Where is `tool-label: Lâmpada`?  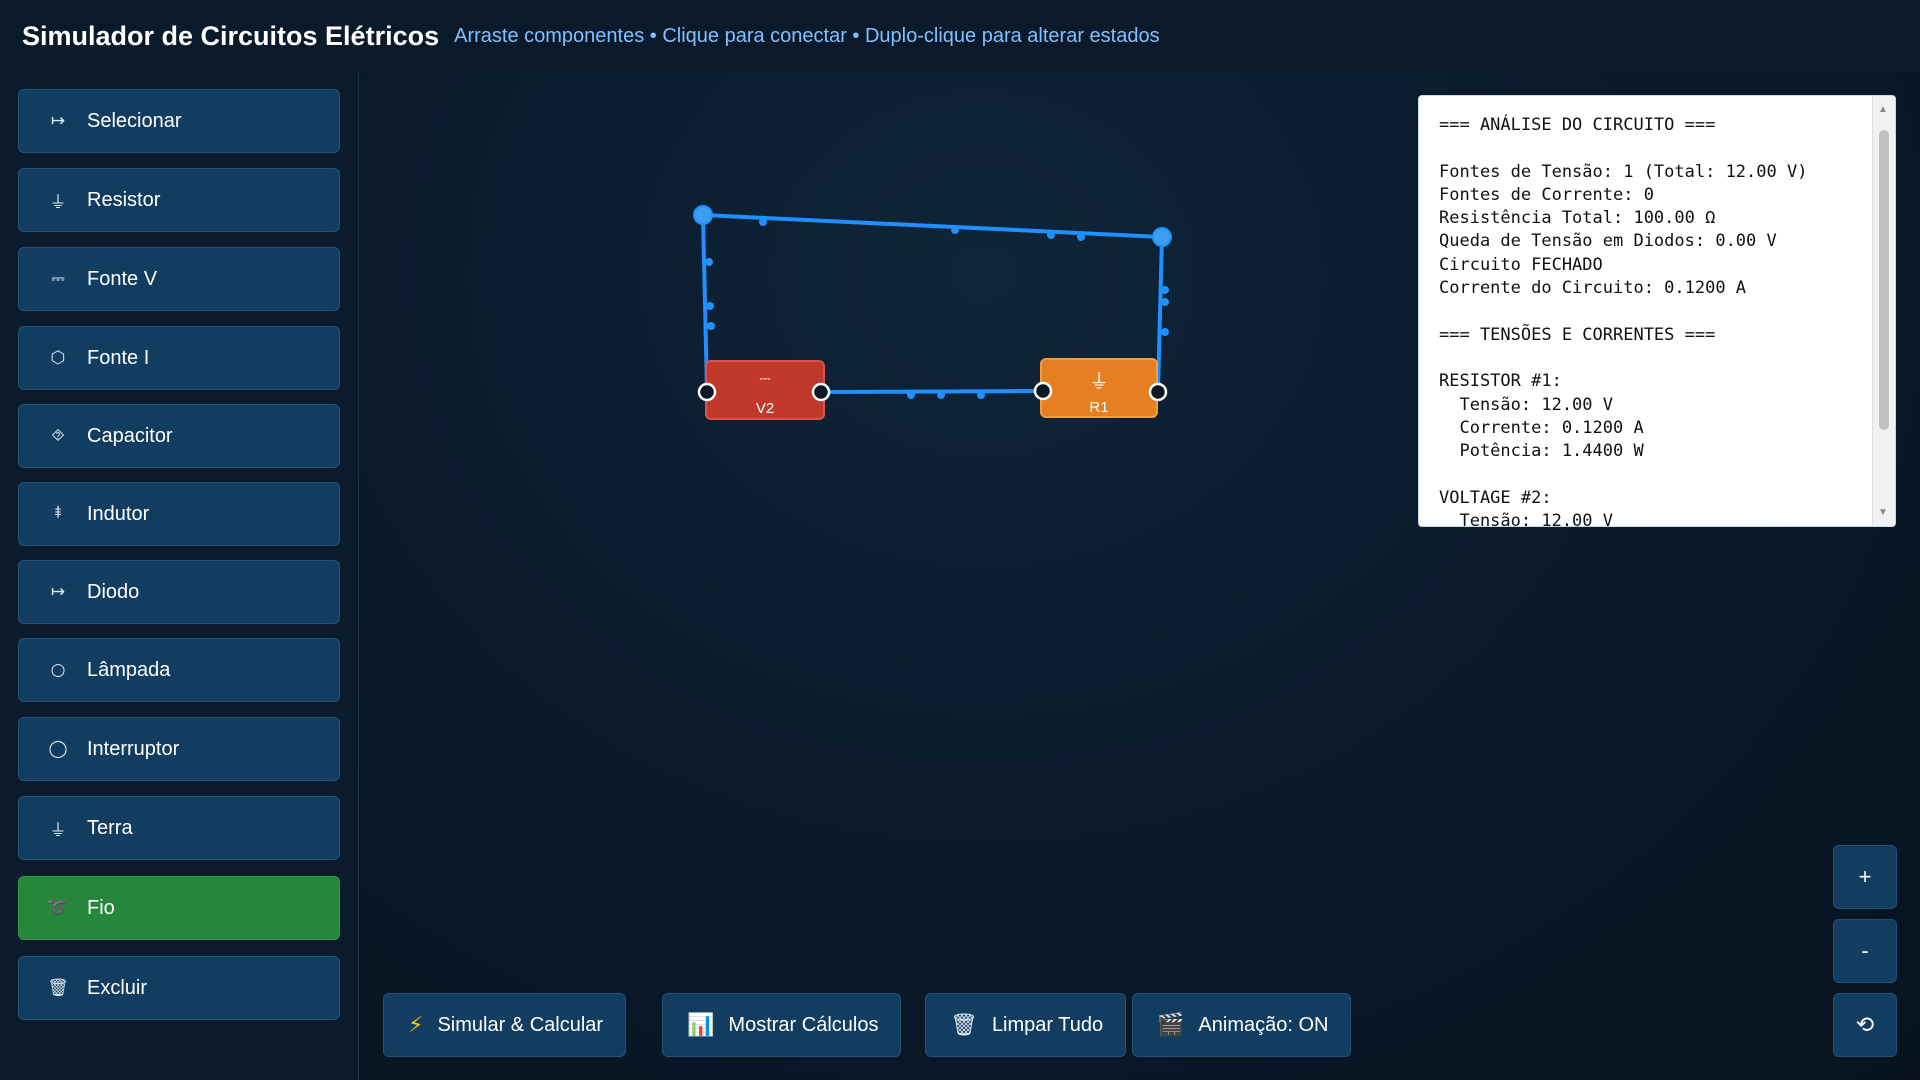
tool-label: Lâmpada is located at coordinates (129, 669).